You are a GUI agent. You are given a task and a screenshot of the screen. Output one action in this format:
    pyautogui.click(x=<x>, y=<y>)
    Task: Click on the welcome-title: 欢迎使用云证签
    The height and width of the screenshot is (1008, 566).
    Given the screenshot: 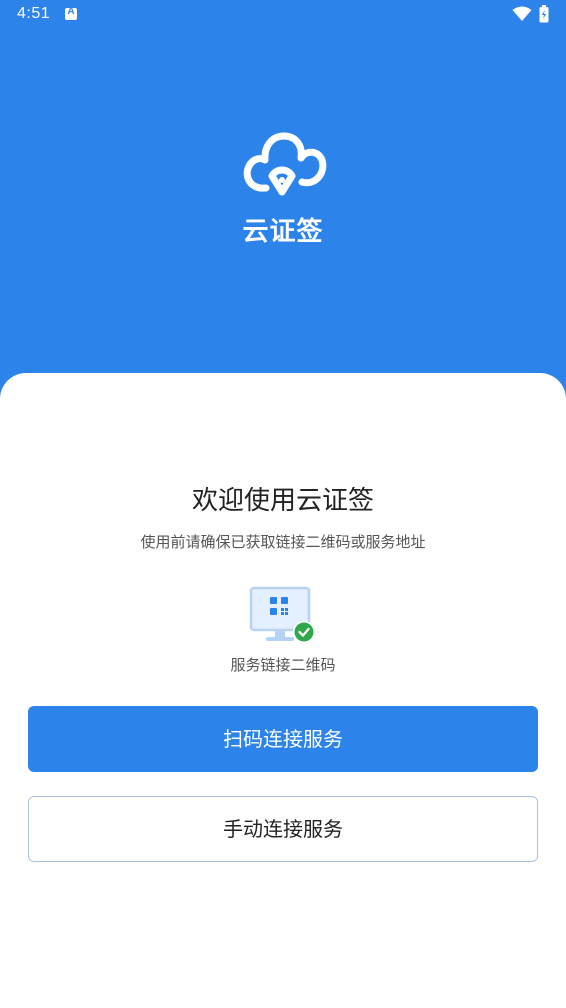 What is the action you would take?
    pyautogui.click(x=282, y=501)
    